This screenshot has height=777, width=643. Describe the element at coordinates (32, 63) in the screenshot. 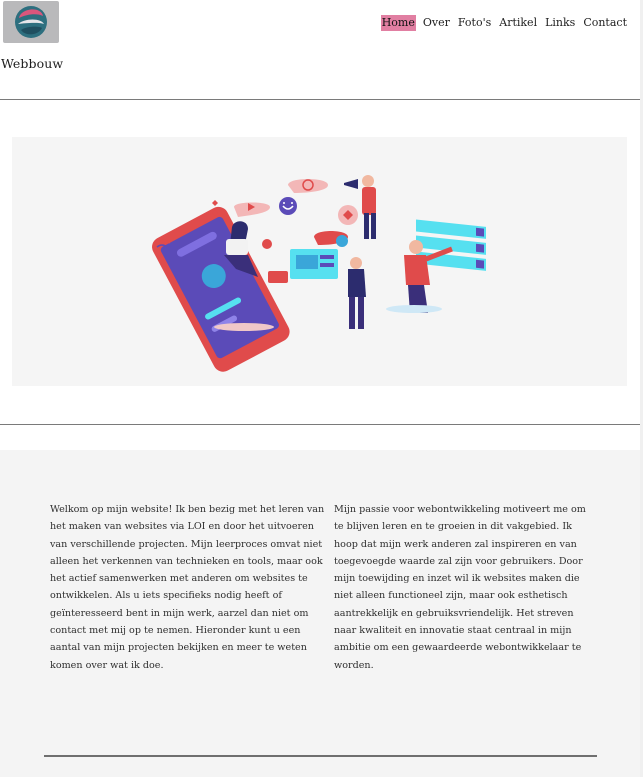

I see `site-name: Webbouw` at that location.